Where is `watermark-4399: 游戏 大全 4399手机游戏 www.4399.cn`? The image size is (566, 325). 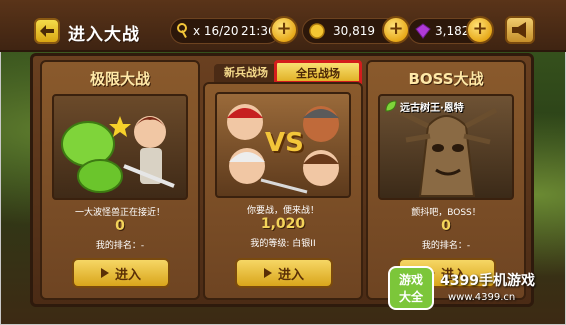 watermark-4399: 游戏 大全 4399手机游戏 www.4399.cn is located at coordinates (473, 288).